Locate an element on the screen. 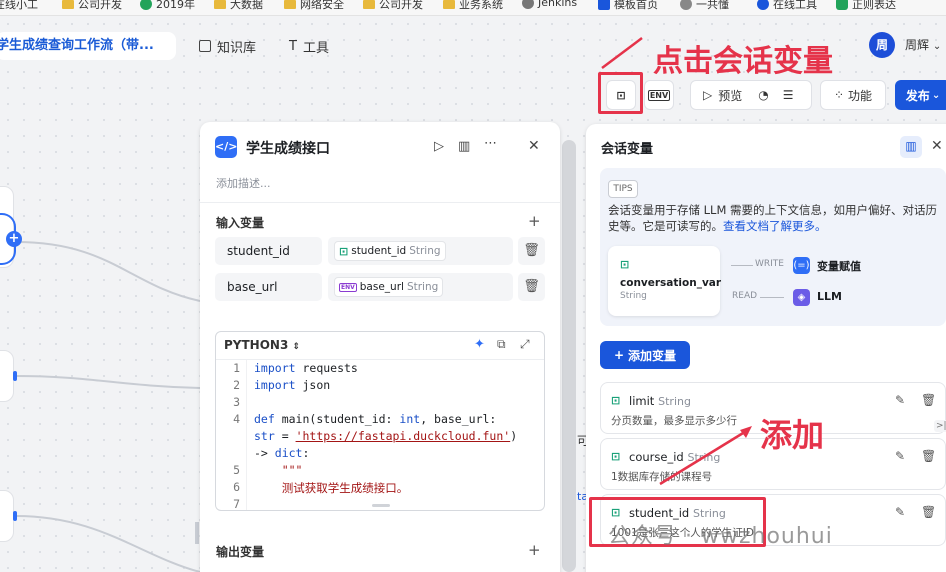 The height and width of the screenshot is (572, 946). features-button: ⁘ 功能 is located at coordinates (853, 95).